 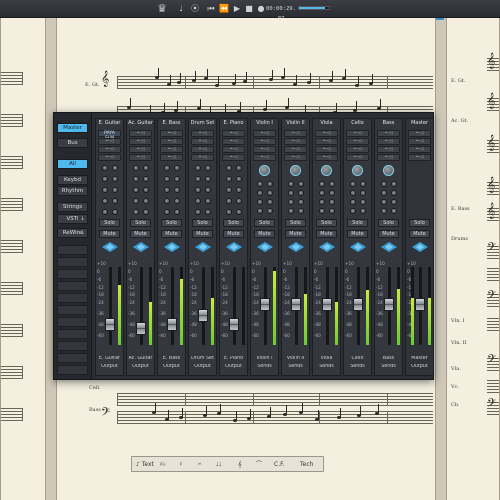 What do you see at coordinates (72, 233) in the screenshot?
I see `filter-button-rewire: ReWire ↓` at bounding box center [72, 233].